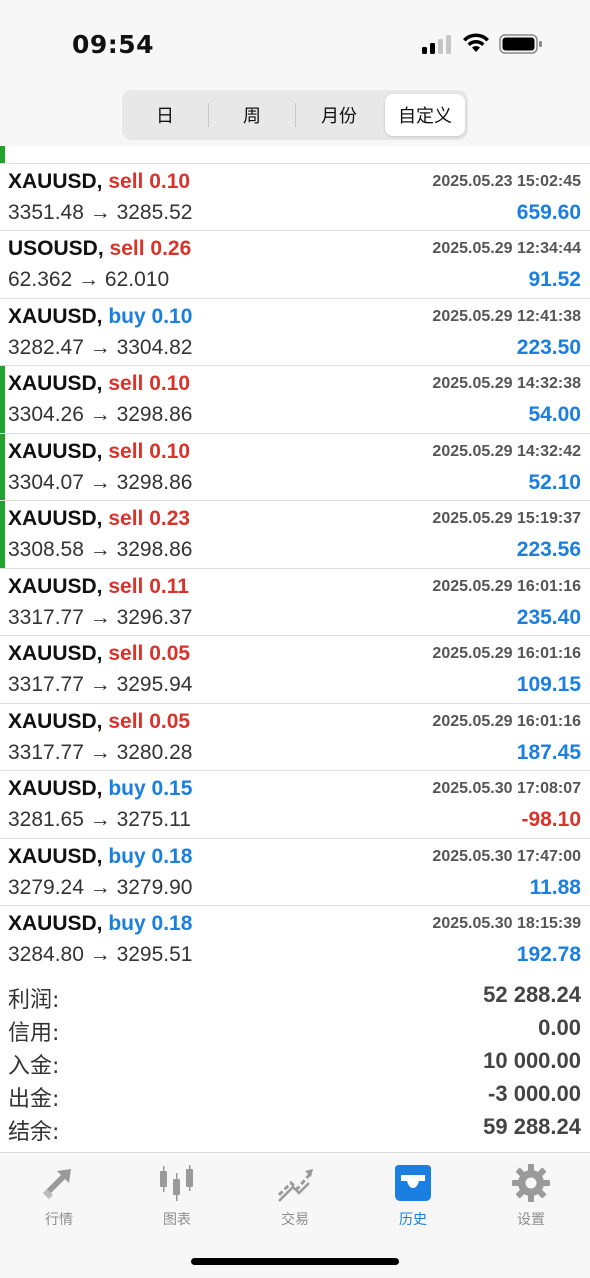 This screenshot has width=590, height=1278. I want to click on tab-settings: 设置, so click(531, 1193).